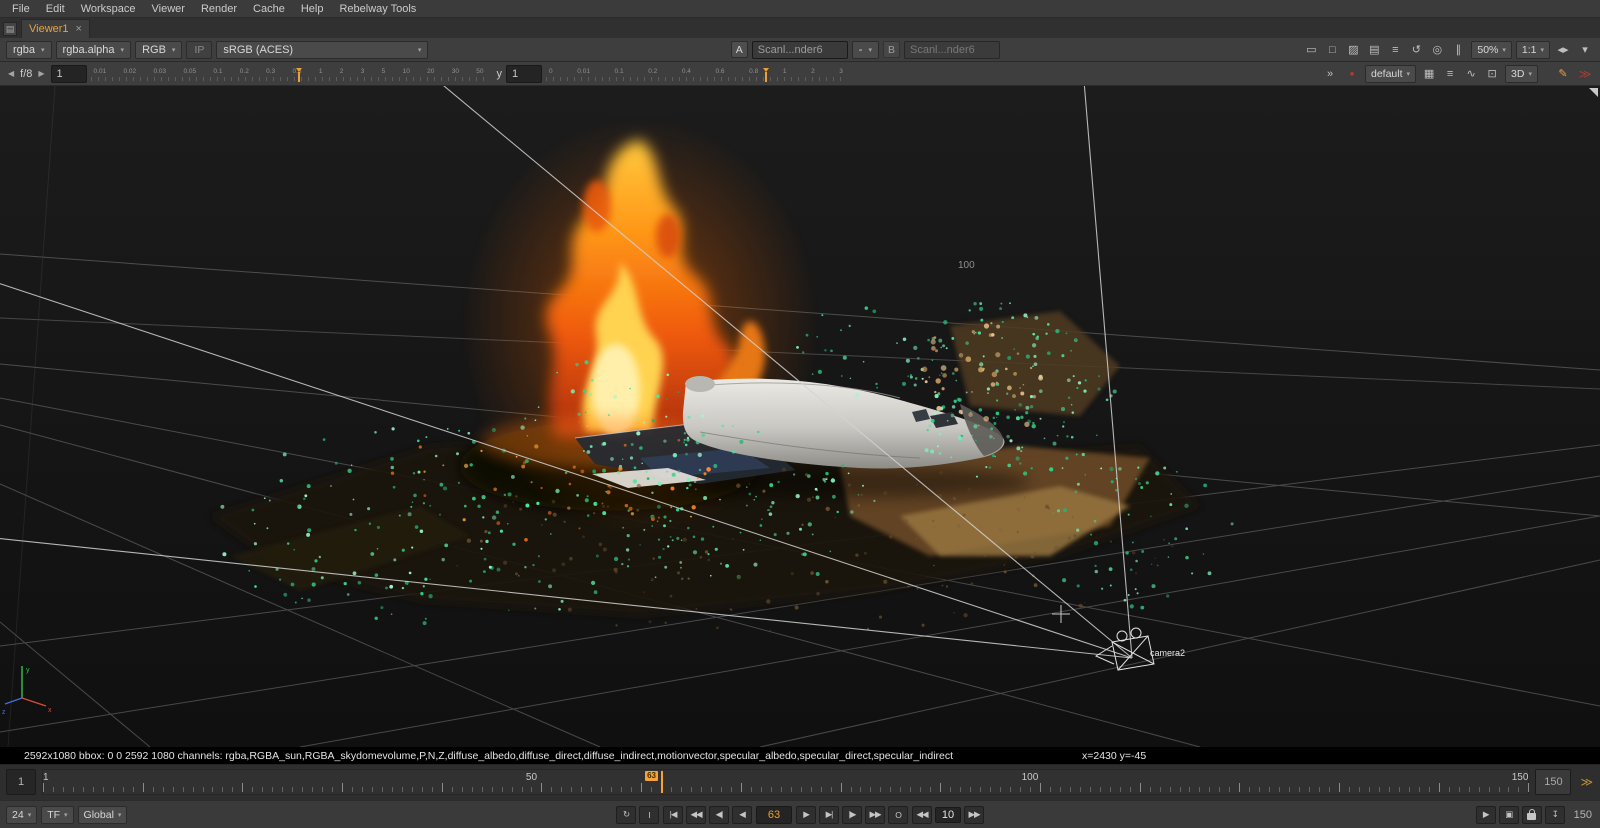 Image resolution: width=1600 pixels, height=828 pixels. I want to click on back-buttons-group: |◀ ◀◀ ◀| ◀, so click(707, 814).